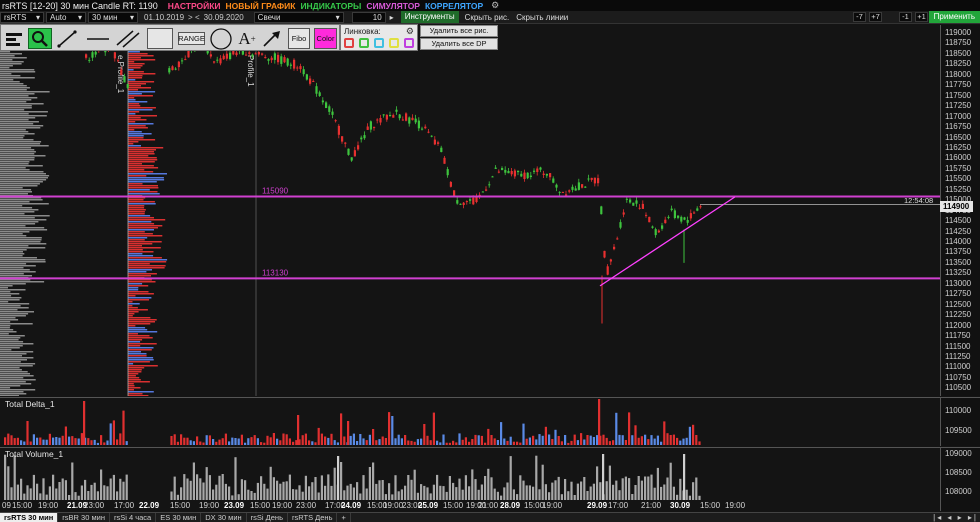 This screenshot has width=980, height=522. What do you see at coordinates (368, 17) in the screenshot?
I see `bars-input: 10` at bounding box center [368, 17].